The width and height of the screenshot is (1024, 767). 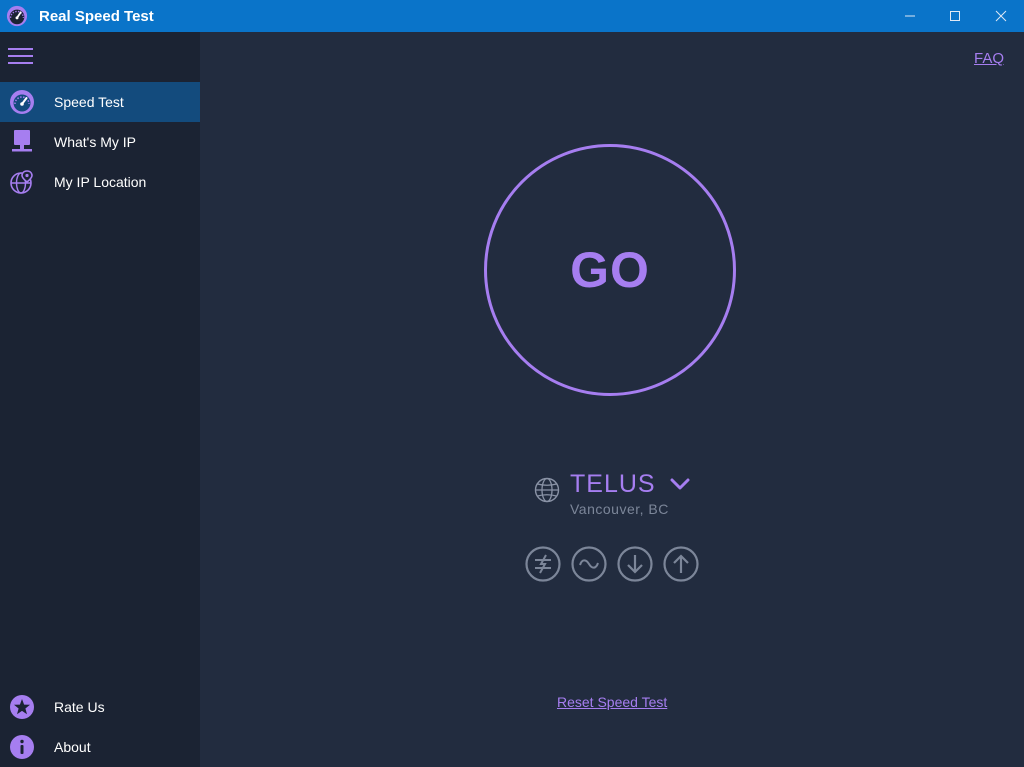 What do you see at coordinates (543, 564) in the screenshot?
I see `ping-icon` at bounding box center [543, 564].